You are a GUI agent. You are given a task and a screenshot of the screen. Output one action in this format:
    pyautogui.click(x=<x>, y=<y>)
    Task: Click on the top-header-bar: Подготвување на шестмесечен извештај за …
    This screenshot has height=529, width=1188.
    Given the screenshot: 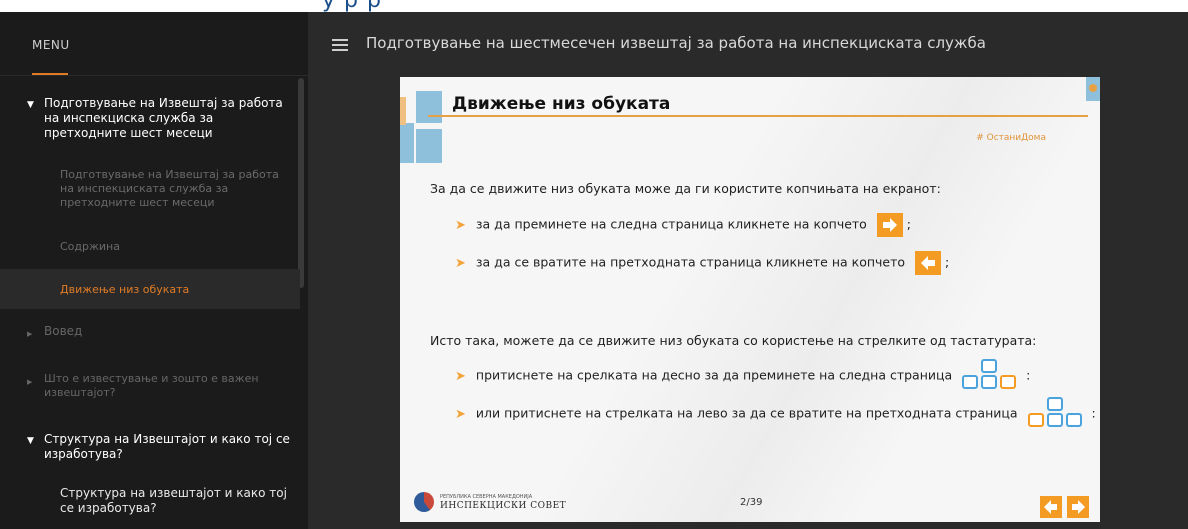 What is the action you would take?
    pyautogui.click(x=748, y=44)
    